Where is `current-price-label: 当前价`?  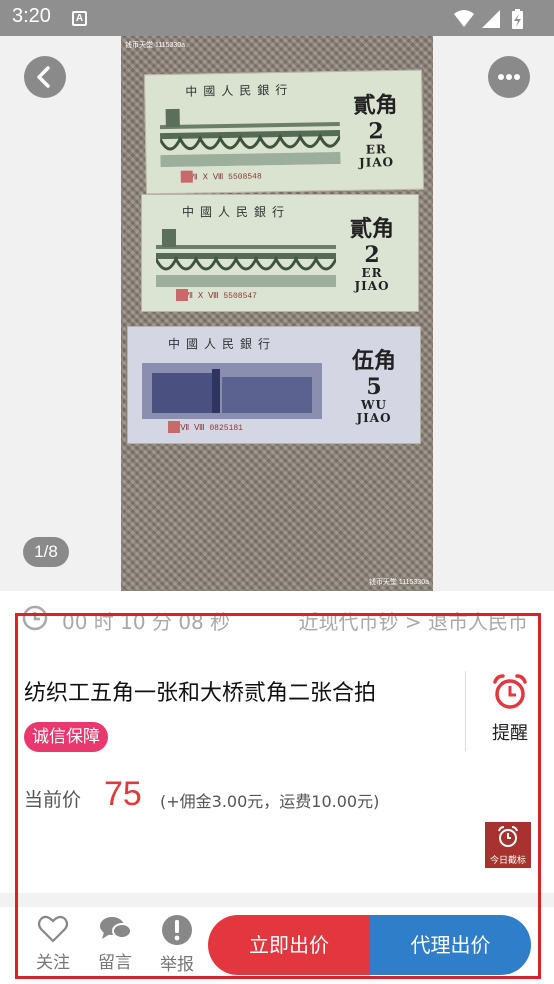
current-price-label: 当前价 is located at coordinates (53, 800).